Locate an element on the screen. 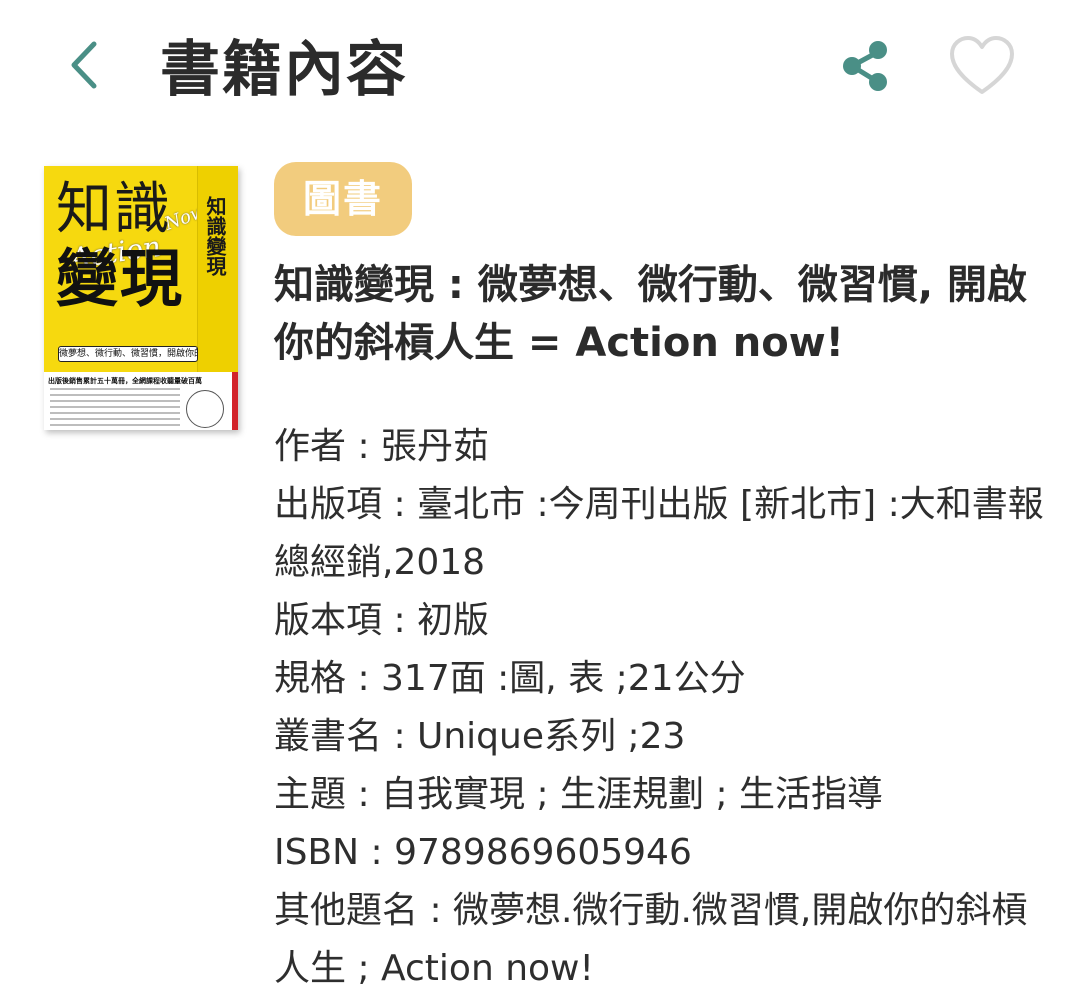  detail-edition: 版本項 : 初版 is located at coordinates (382, 620).